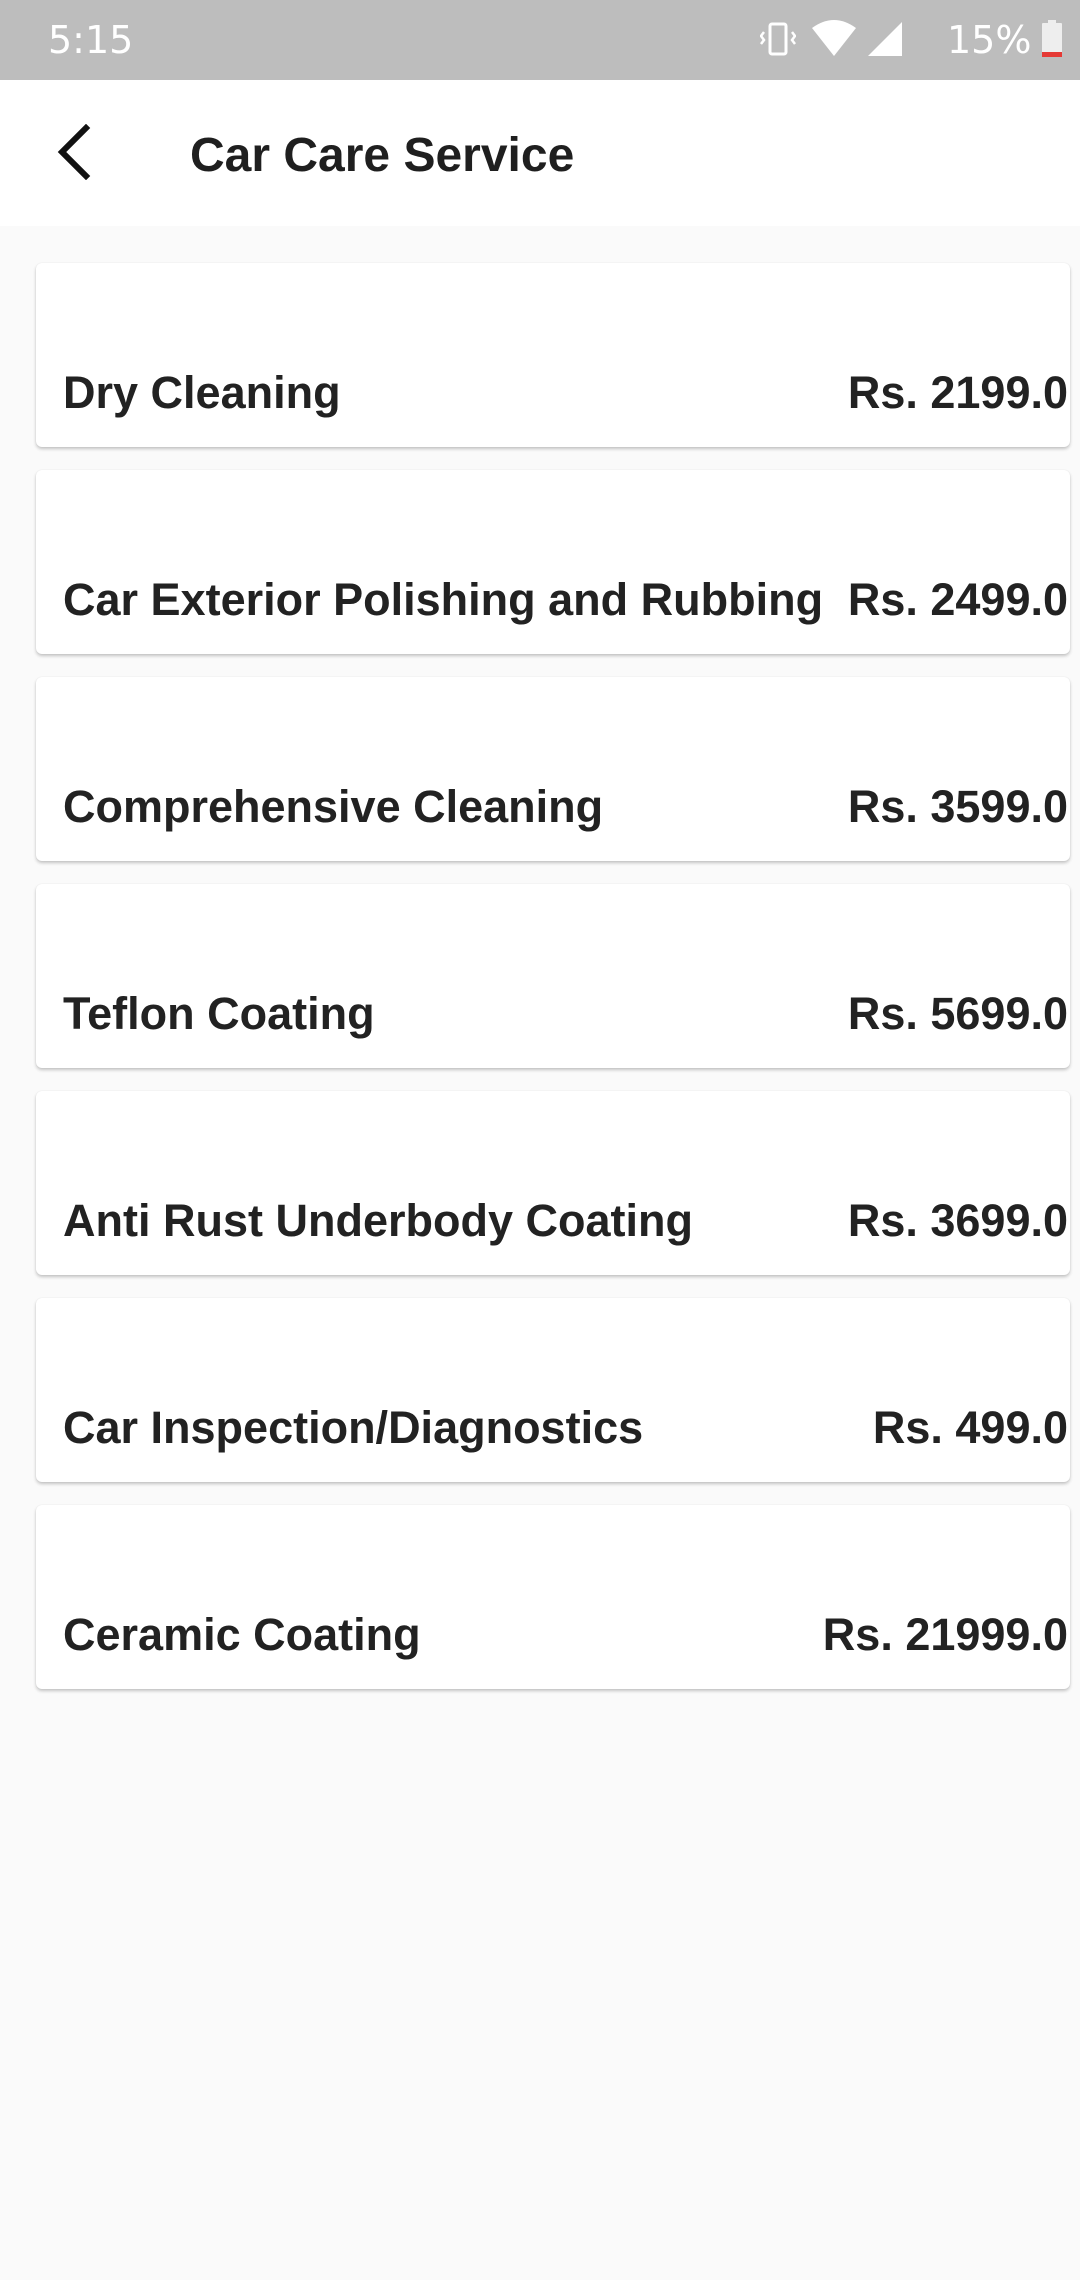  What do you see at coordinates (1052, 42) in the screenshot?
I see `battery-low-icon` at bounding box center [1052, 42].